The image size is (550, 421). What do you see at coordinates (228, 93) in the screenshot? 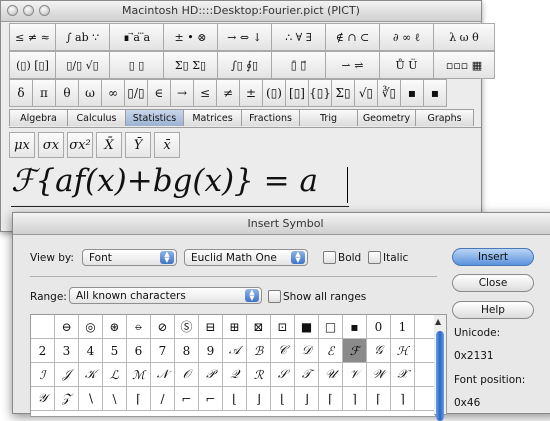
I see `palette-not-equal-button: ≠` at bounding box center [228, 93].